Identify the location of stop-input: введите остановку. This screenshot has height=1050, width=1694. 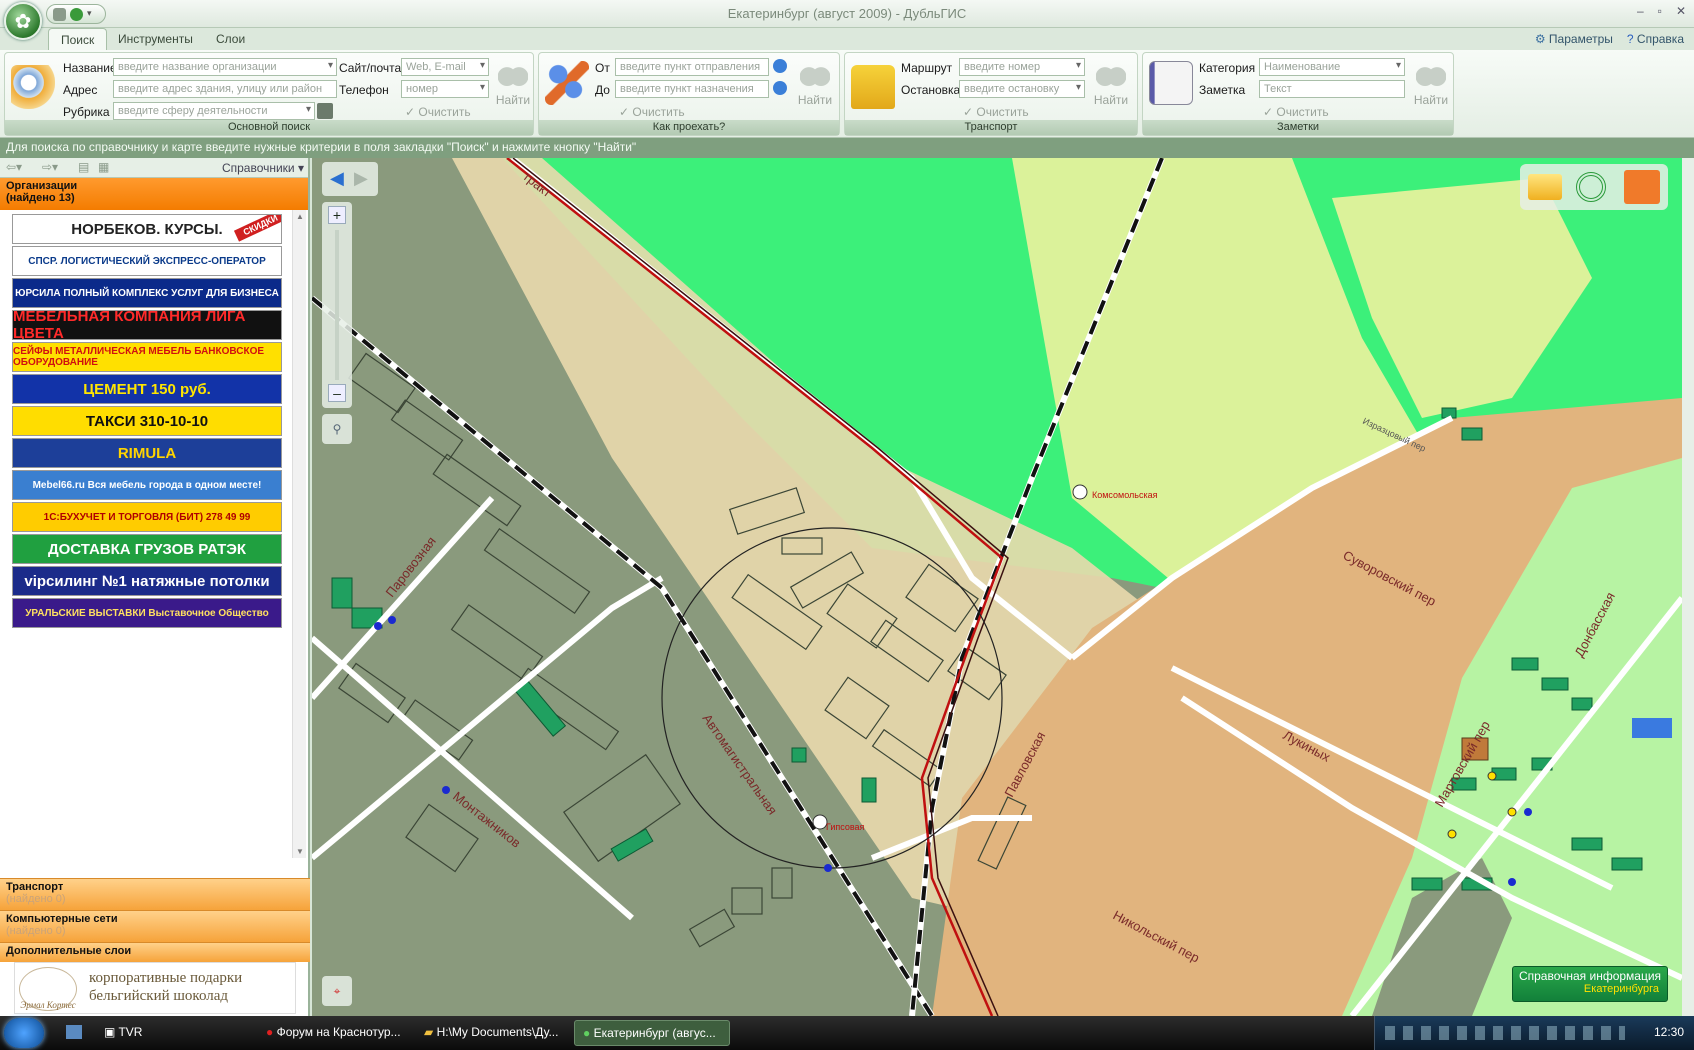
(1022, 89).